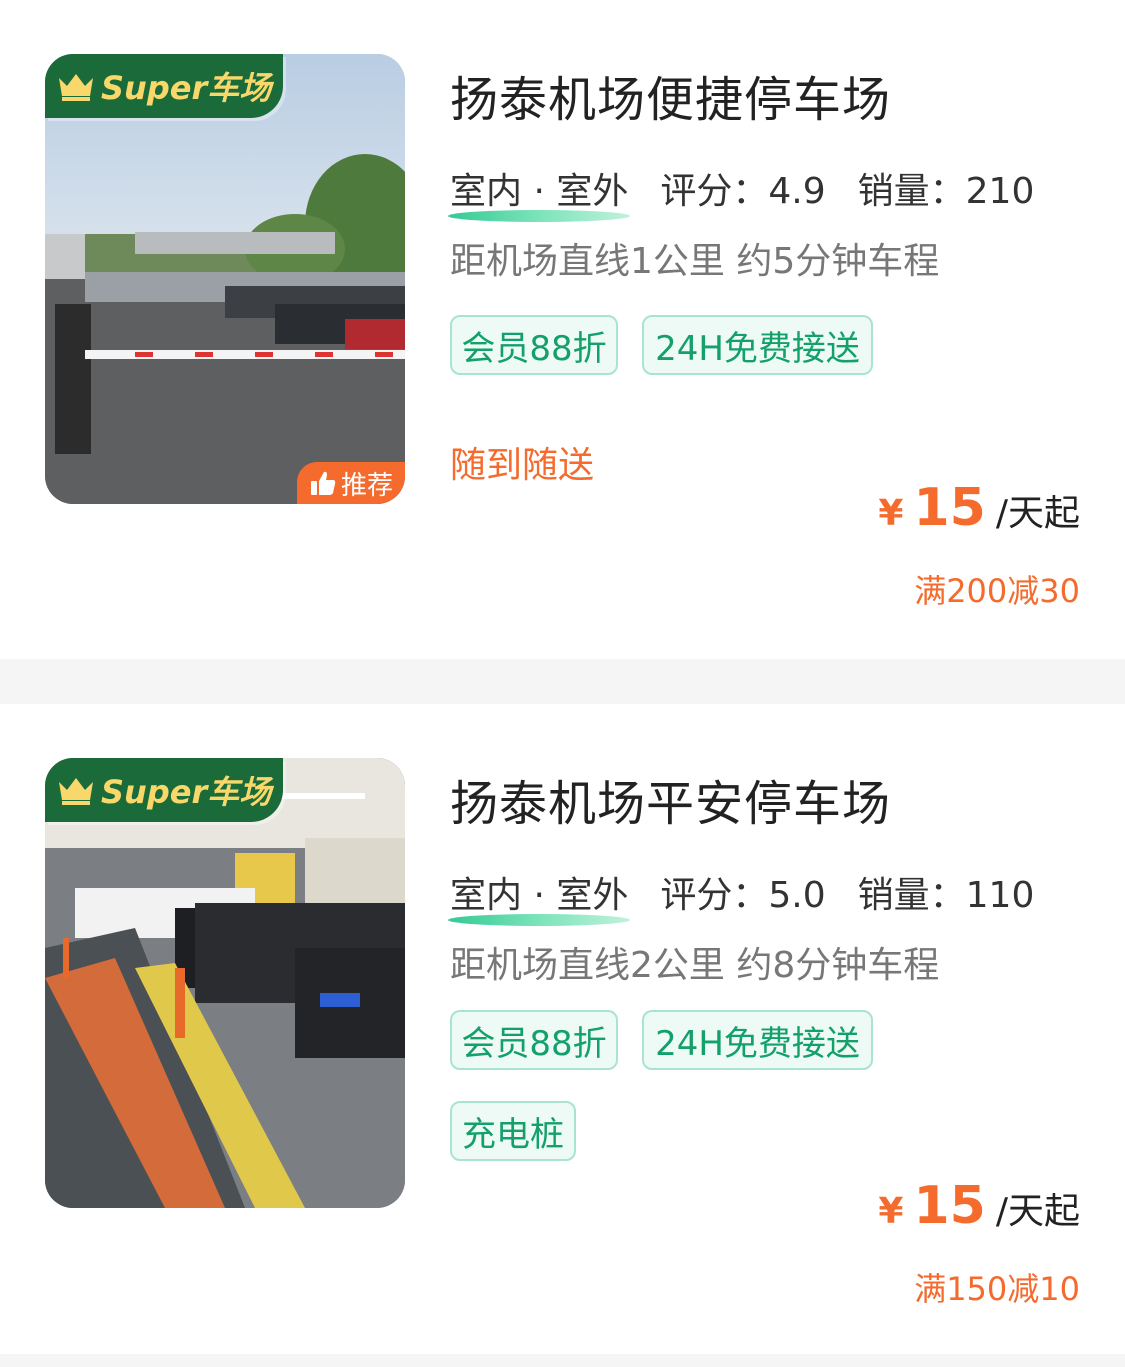  I want to click on recommend-badge: 推荐, so click(351, 483).